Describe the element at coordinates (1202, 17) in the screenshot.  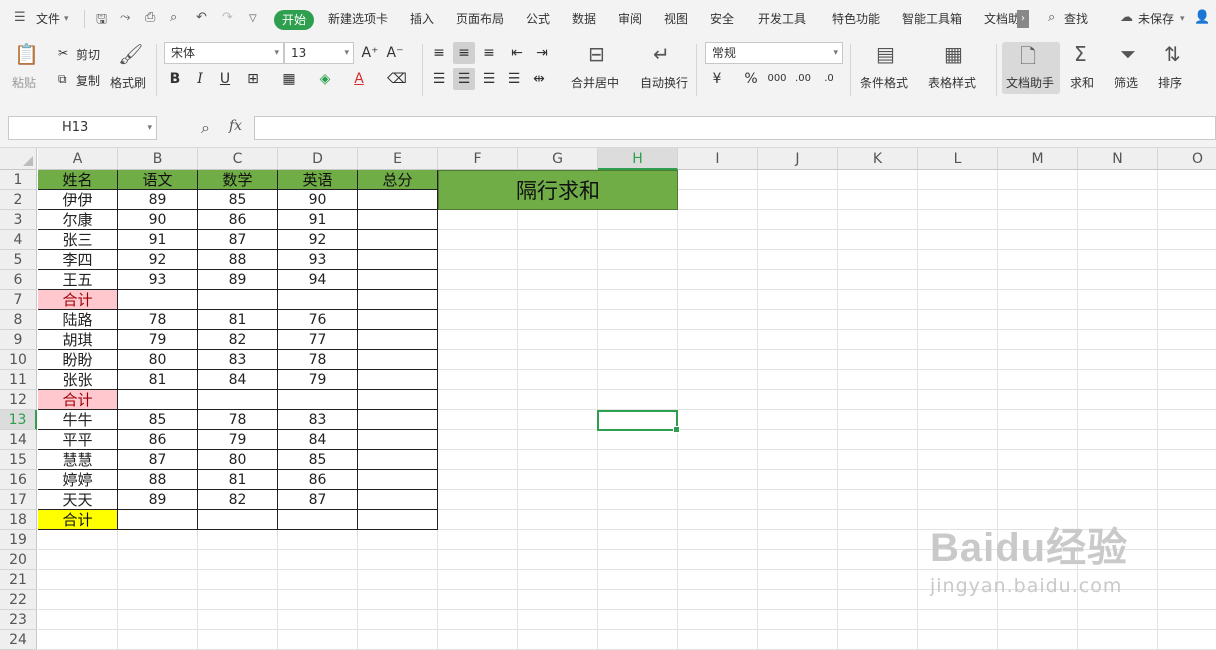
I see `user-icon: 👤` at that location.